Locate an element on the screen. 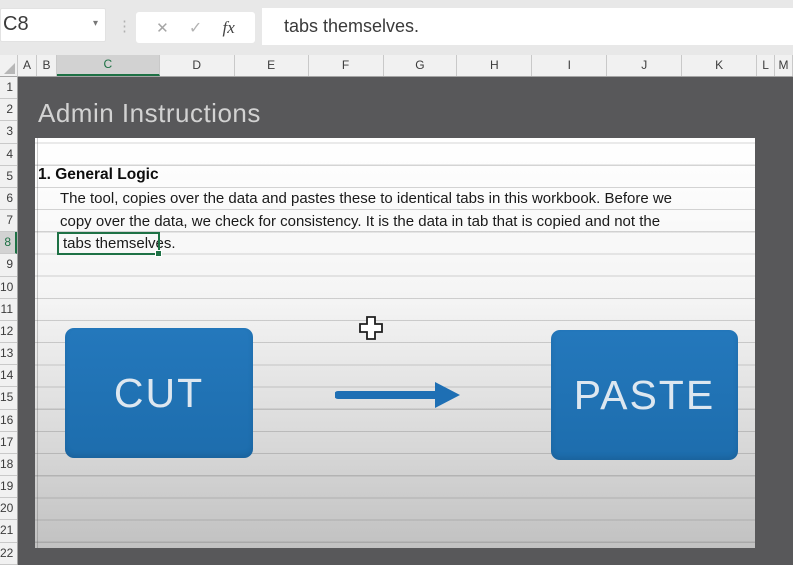 The image size is (793, 565). column-header-l: L is located at coordinates (766, 65).